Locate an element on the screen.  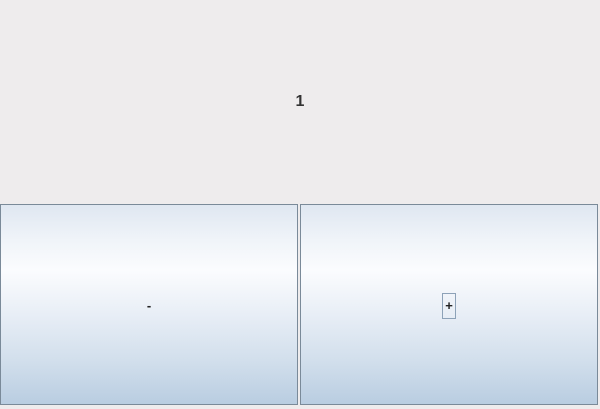
decrement-button-label: - is located at coordinates (149, 305).